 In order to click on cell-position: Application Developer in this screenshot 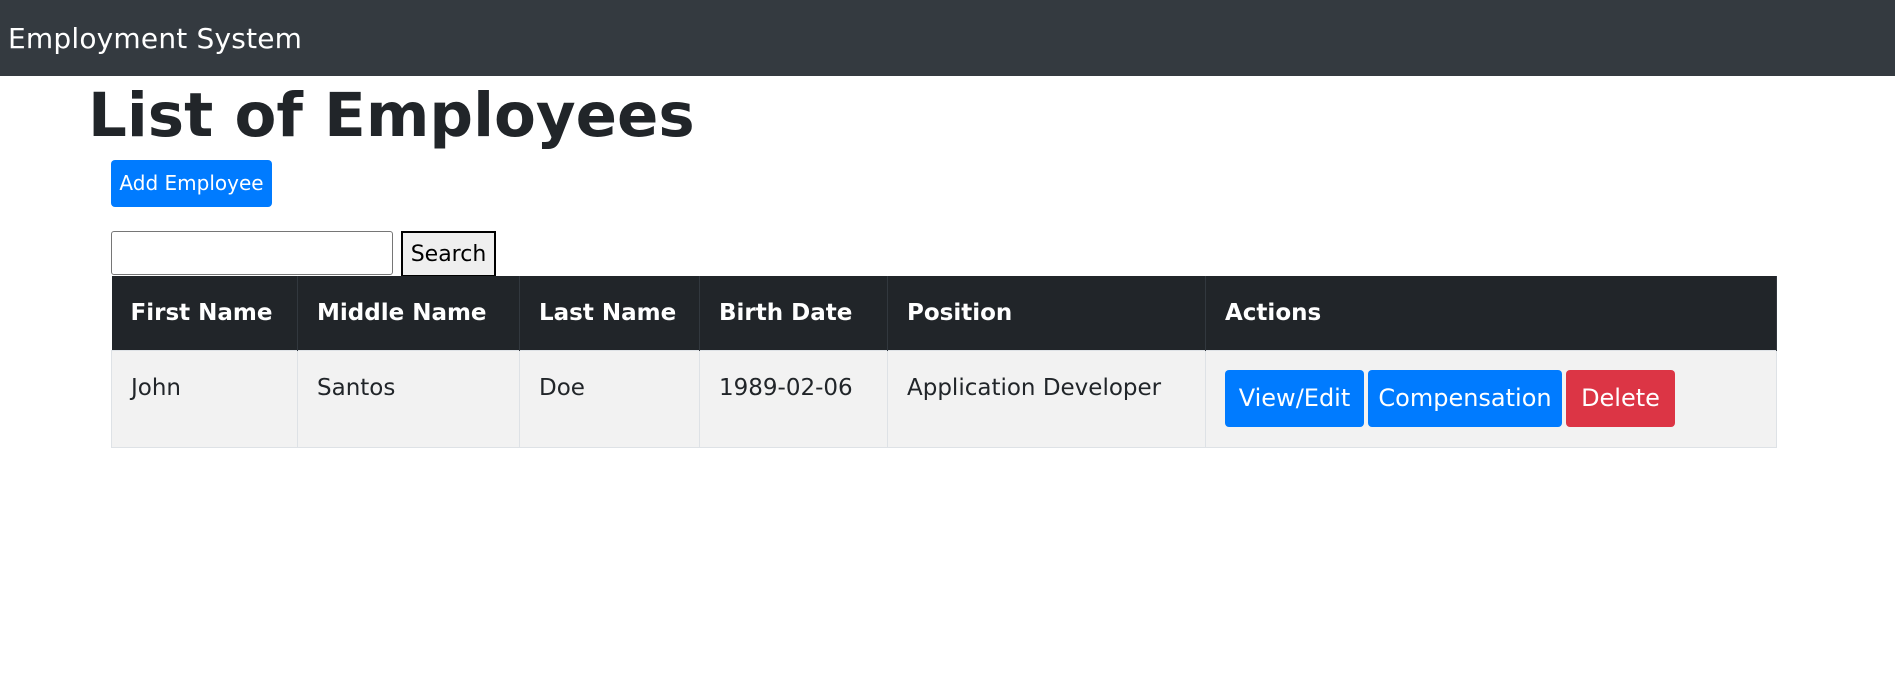, I will do `click(1046, 398)`.